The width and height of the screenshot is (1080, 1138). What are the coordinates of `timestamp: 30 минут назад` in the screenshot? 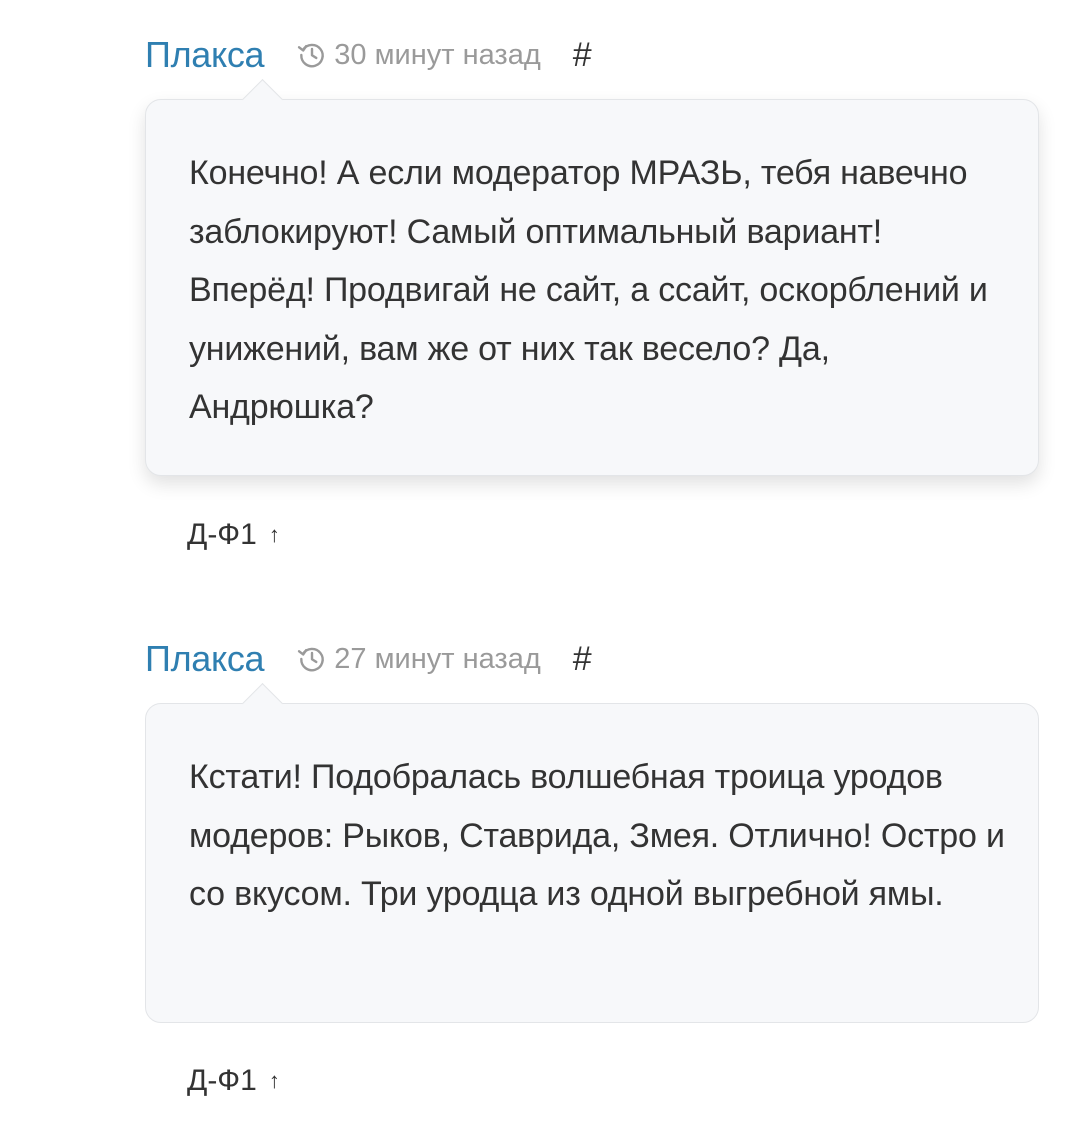 It's located at (418, 55).